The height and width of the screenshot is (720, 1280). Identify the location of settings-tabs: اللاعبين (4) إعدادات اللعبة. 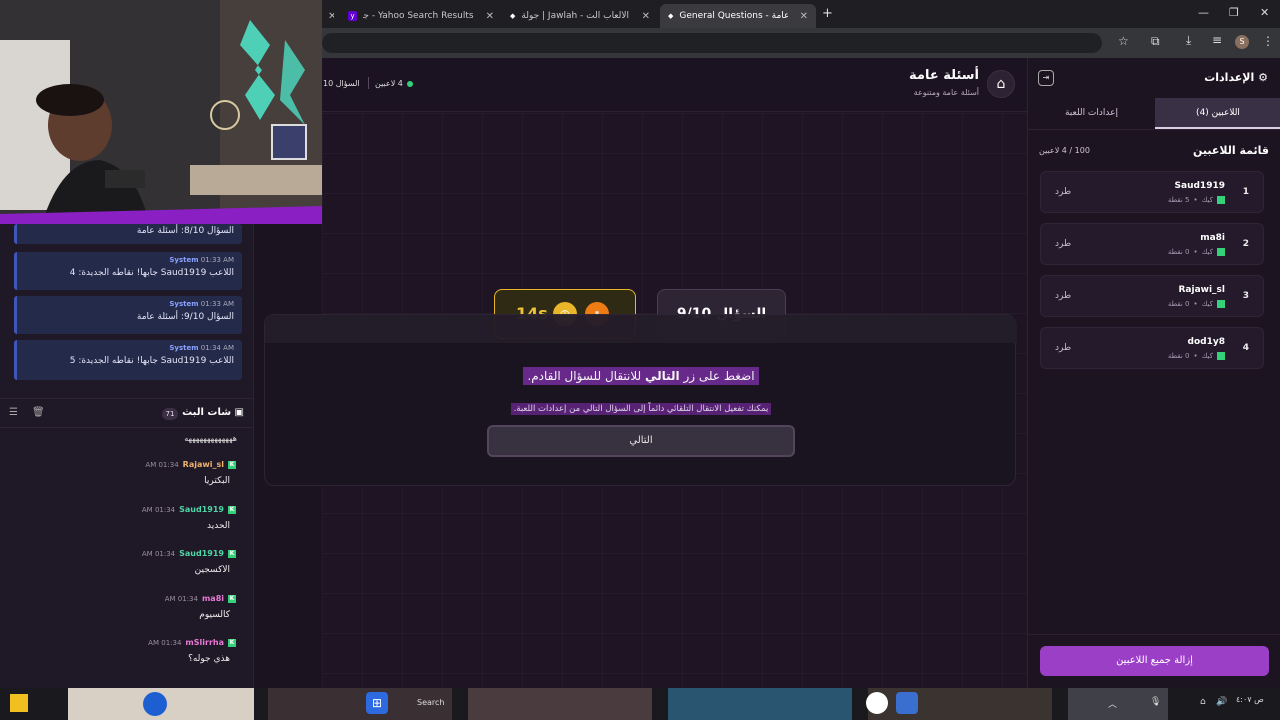
(1154, 114).